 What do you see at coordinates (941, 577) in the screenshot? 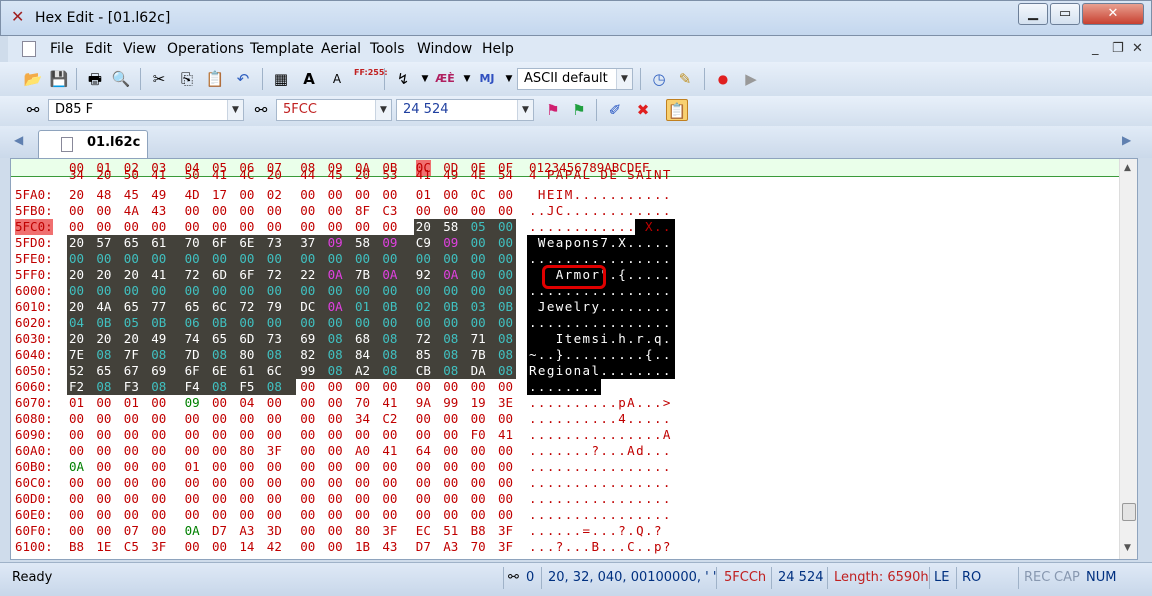
I see `endian-indicator: LE` at bounding box center [941, 577].